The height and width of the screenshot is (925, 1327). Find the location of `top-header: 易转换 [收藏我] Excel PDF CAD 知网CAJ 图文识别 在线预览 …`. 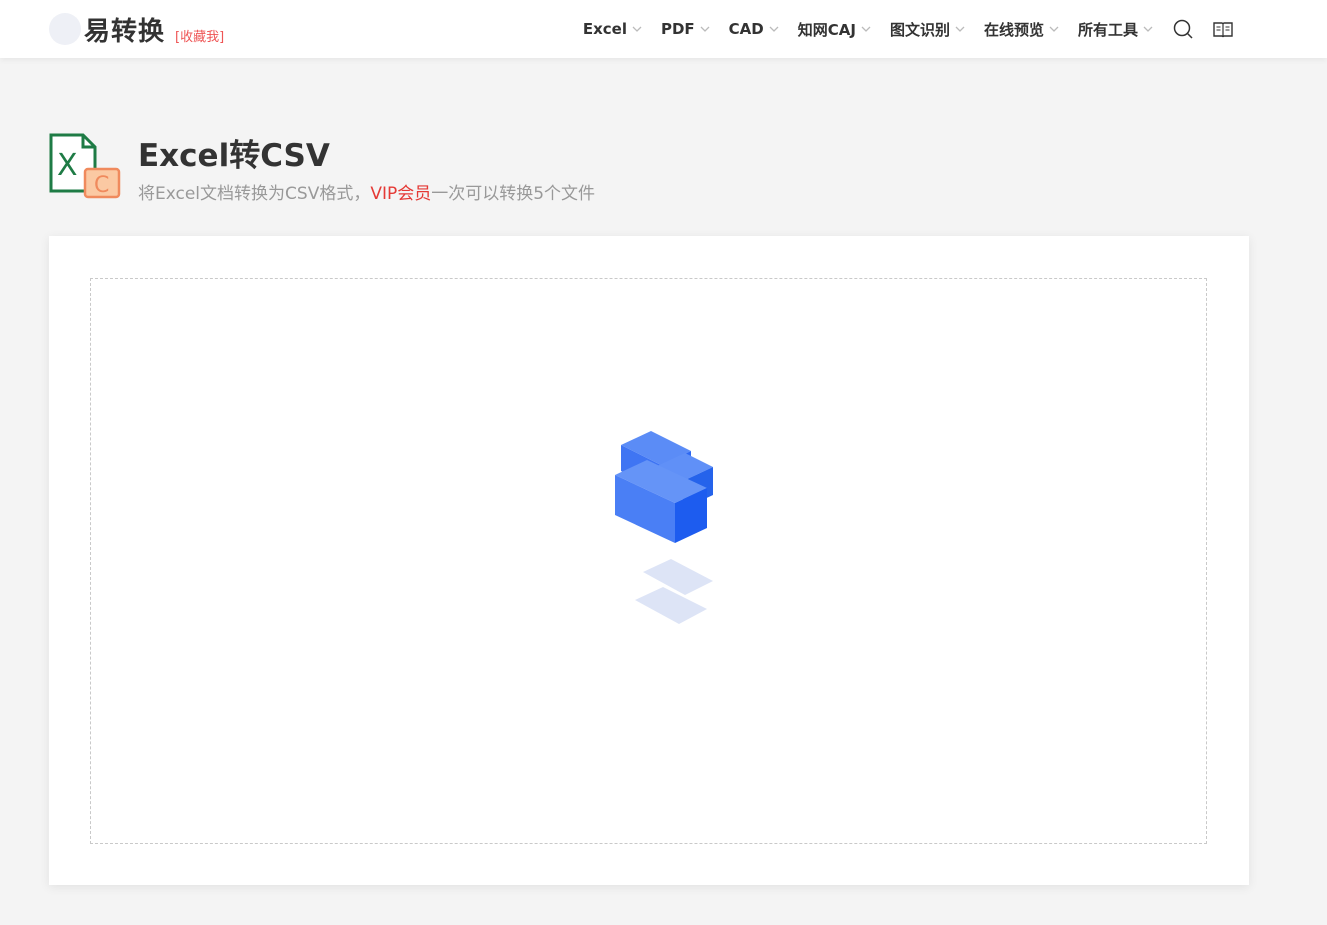

top-header: 易转换 [收藏我] Excel PDF CAD 知网CAJ 图文识别 在线预览 … is located at coordinates (663, 29).